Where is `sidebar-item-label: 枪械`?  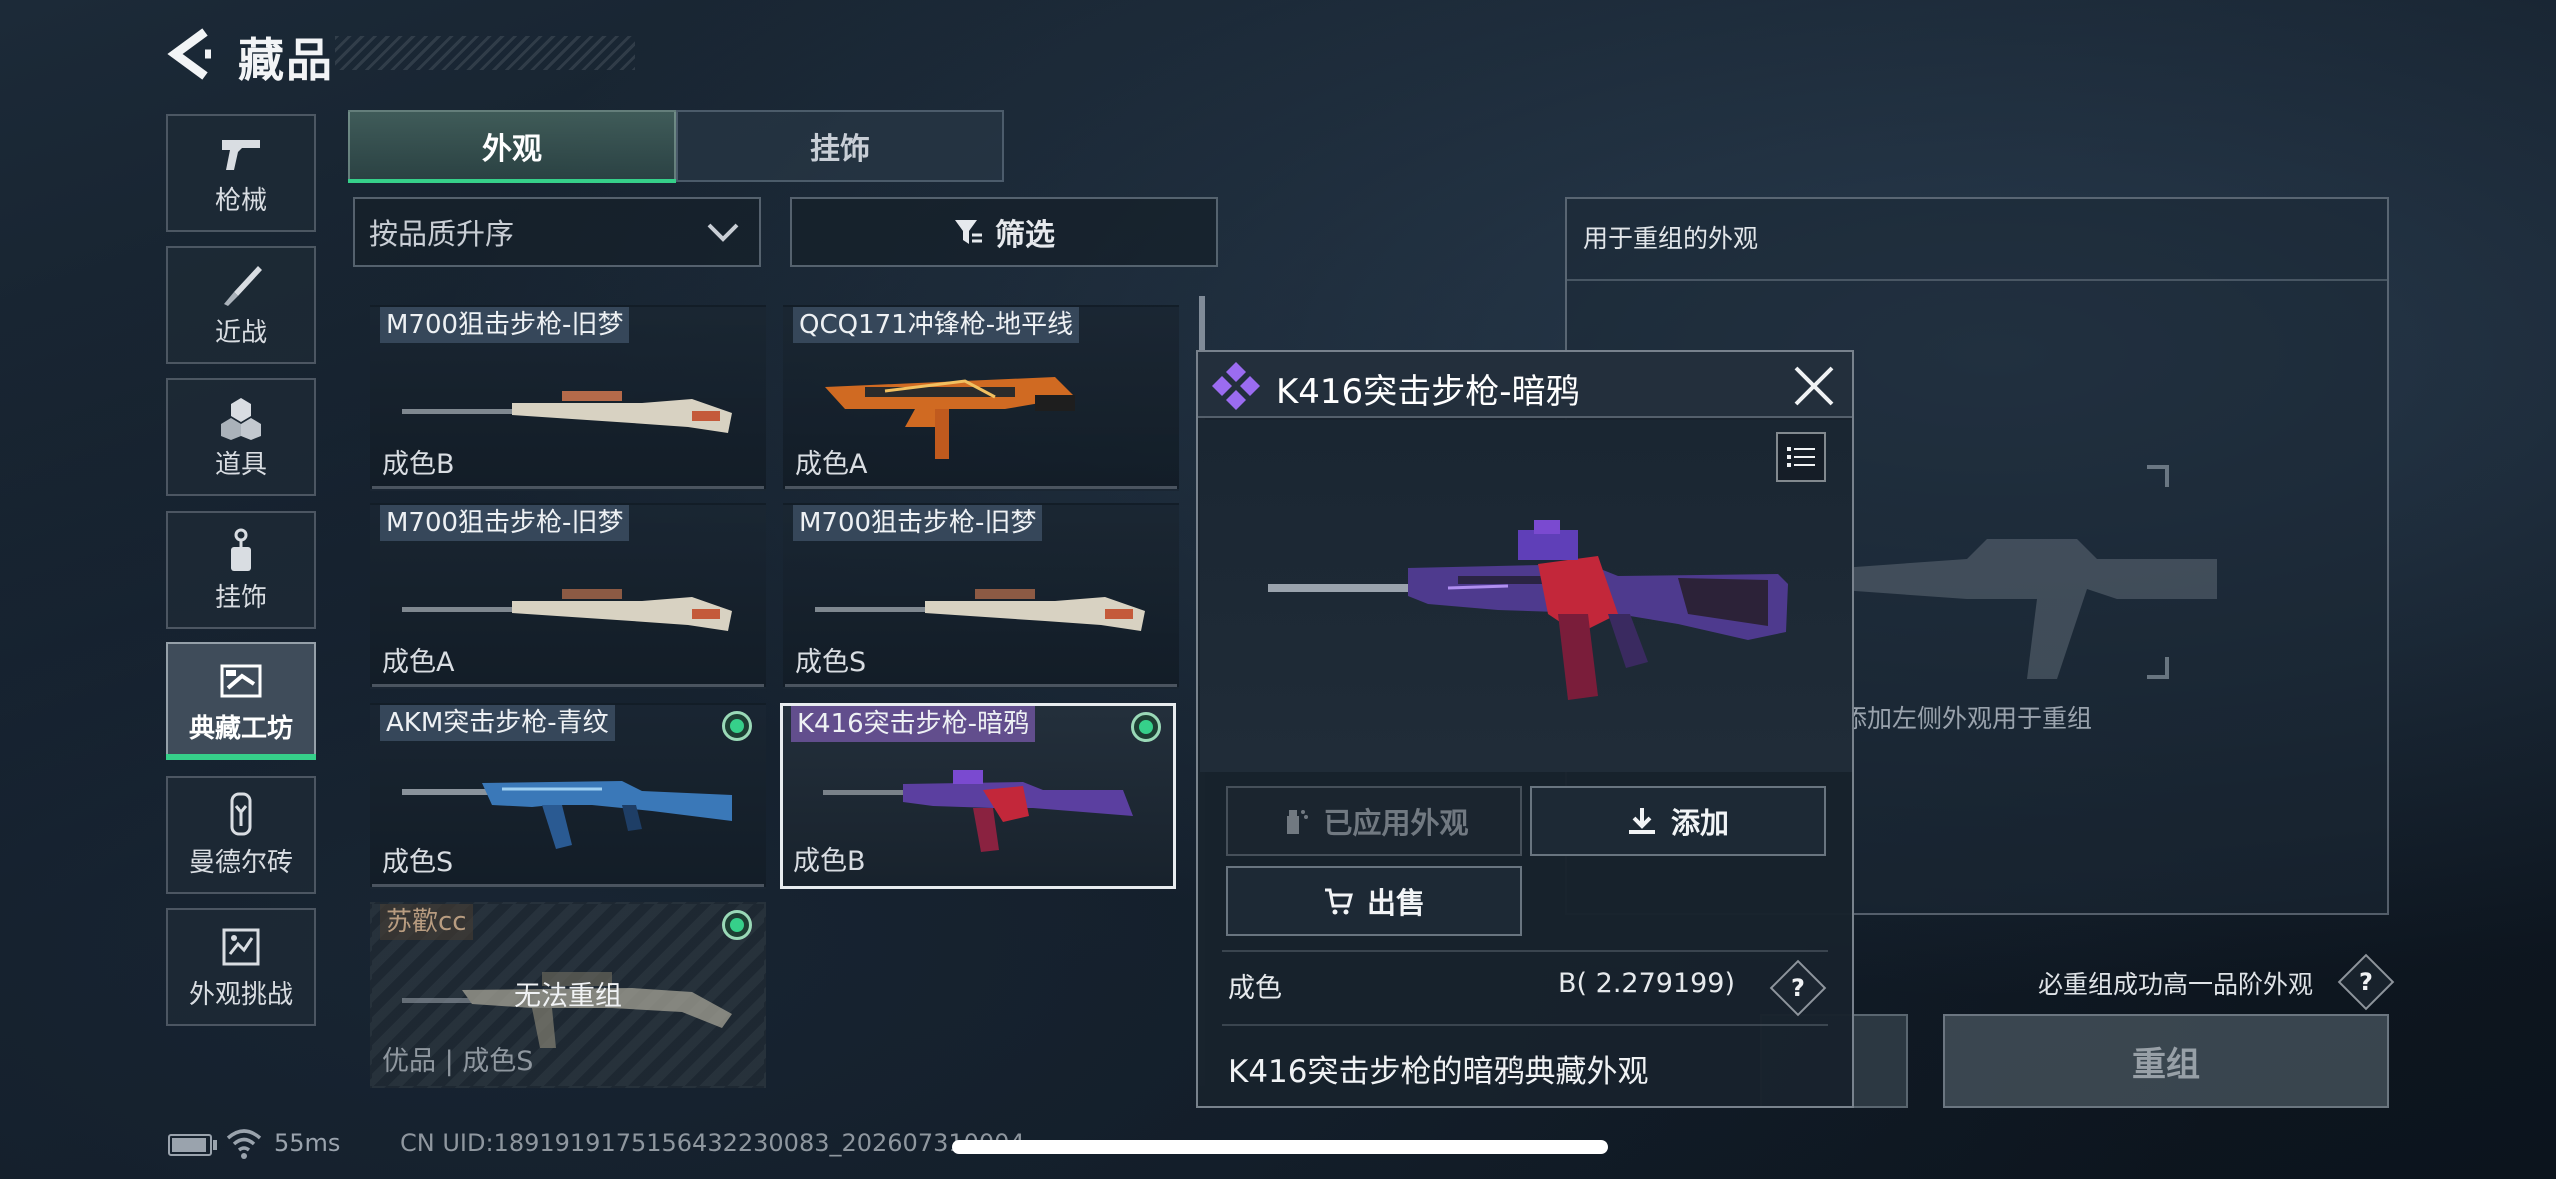
sidebar-item-label: 枪械 is located at coordinates (240, 200).